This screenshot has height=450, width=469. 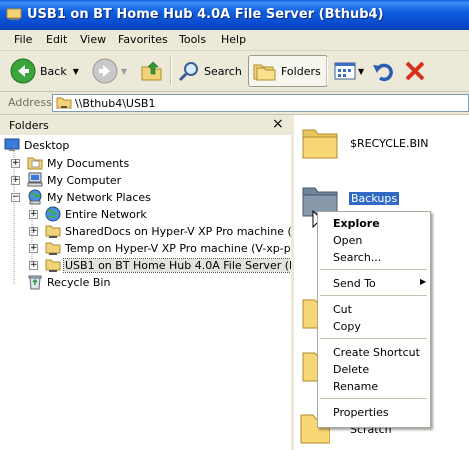 I want to click on up-folder-button, so click(x=152, y=71).